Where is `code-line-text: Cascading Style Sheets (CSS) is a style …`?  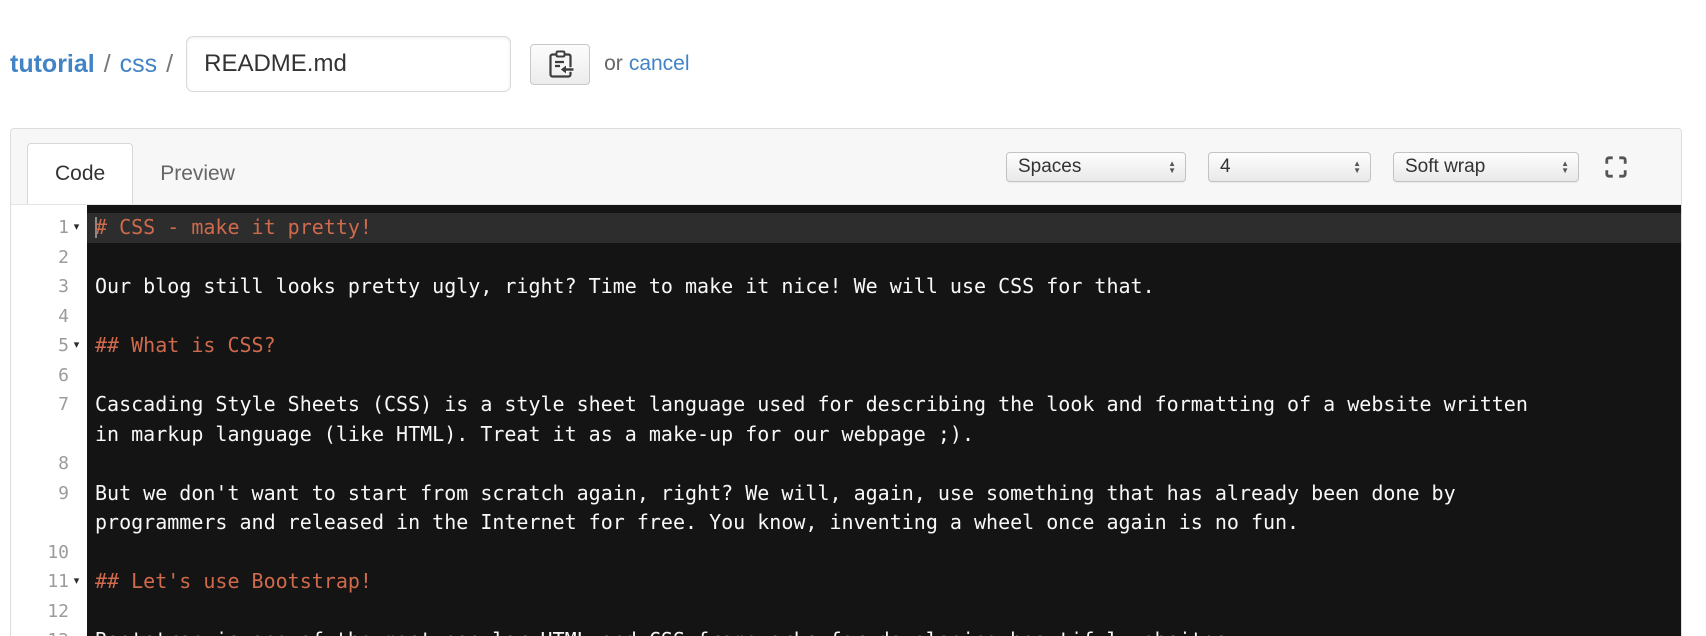 code-line-text: Cascading Style Sheets (CSS) is a style … is located at coordinates (884, 405).